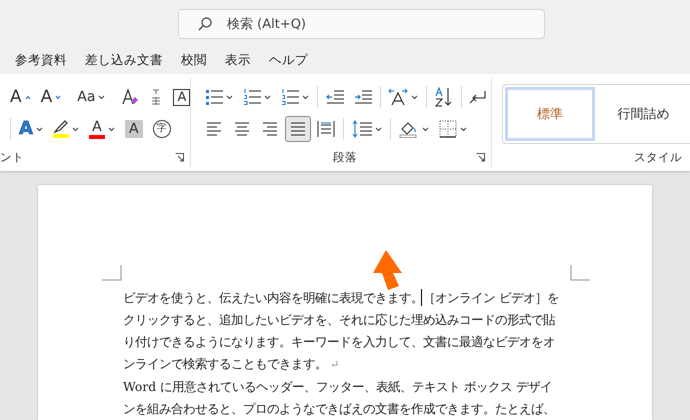 The height and width of the screenshot is (420, 690). I want to click on text-direction-icon, so click(398, 97).